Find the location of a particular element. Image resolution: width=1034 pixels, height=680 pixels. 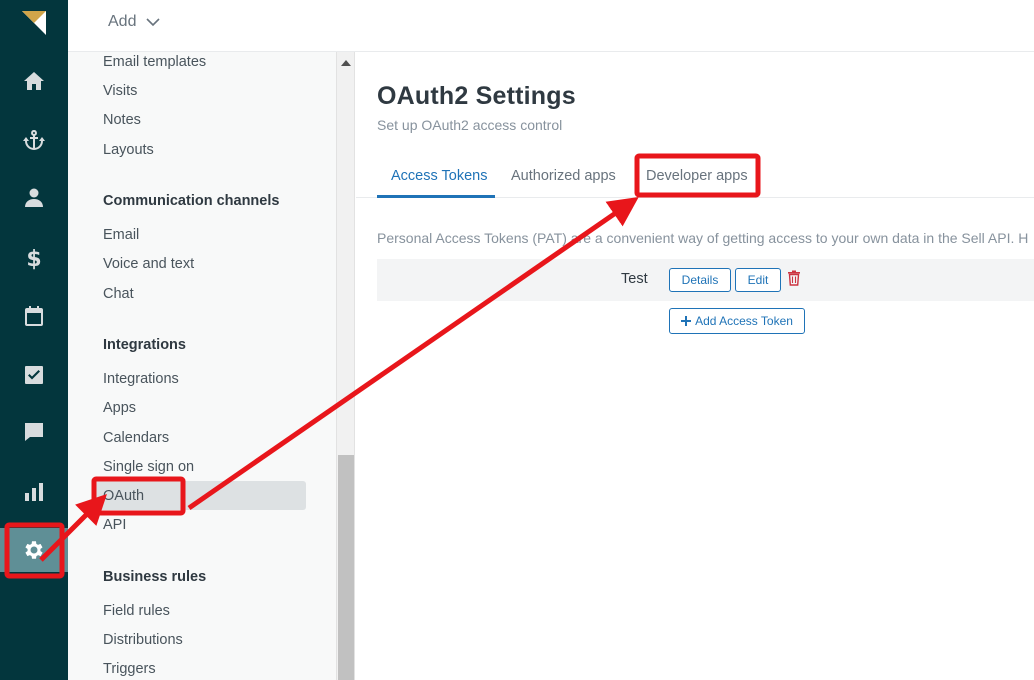

token-row: Test Details Edit is located at coordinates (705, 280).